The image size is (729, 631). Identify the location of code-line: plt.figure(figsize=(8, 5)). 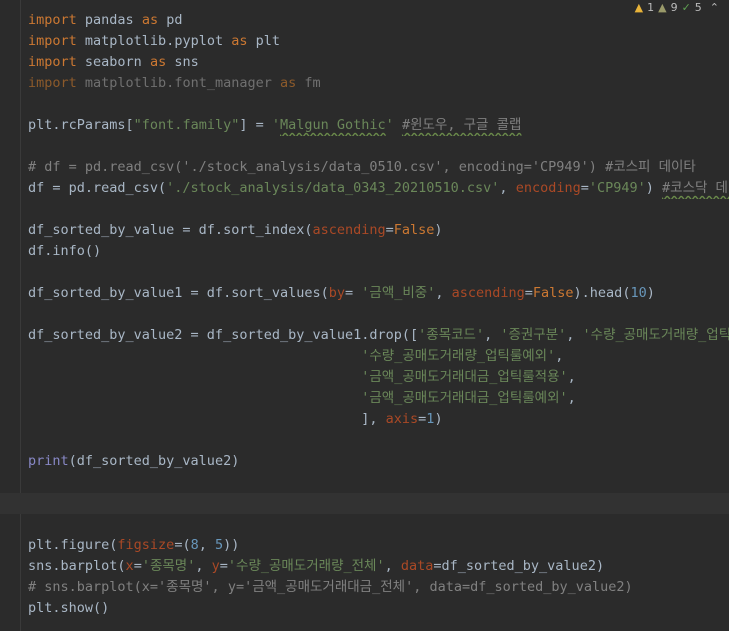
(364, 545).